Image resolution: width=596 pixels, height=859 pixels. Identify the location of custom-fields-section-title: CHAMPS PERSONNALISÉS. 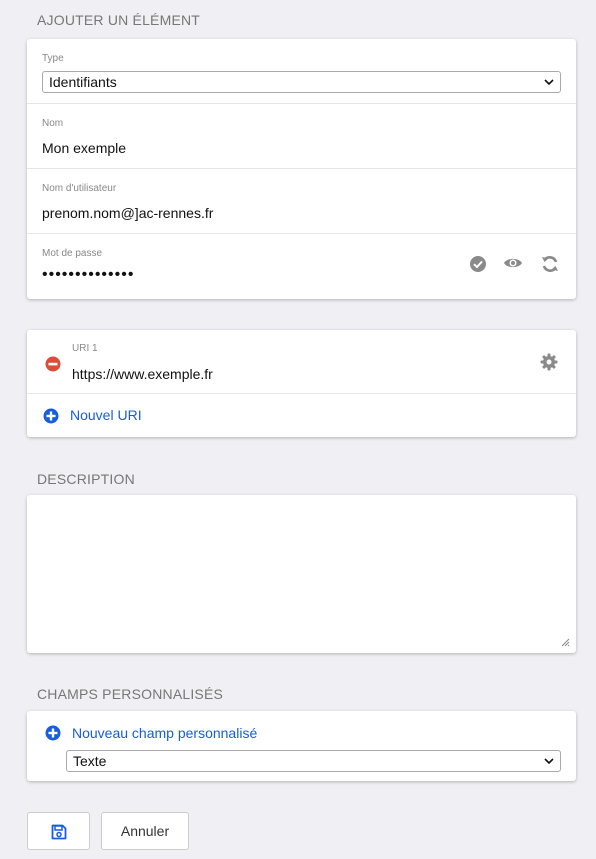
(130, 694).